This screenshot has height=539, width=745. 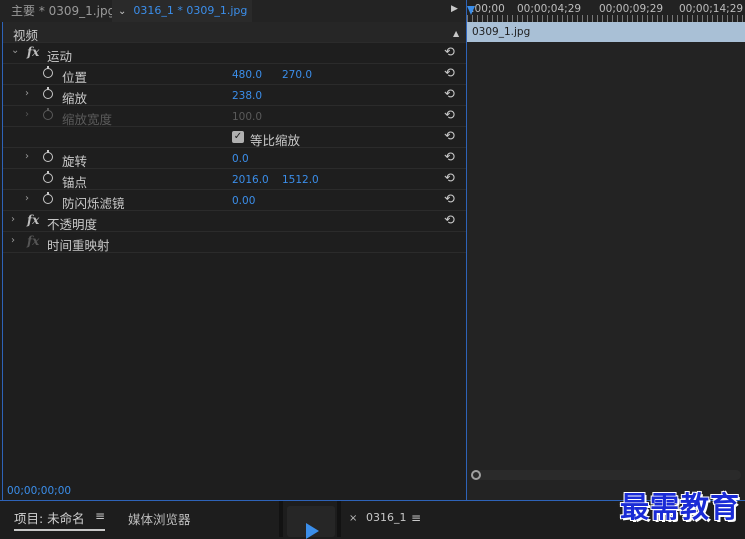 I want to click on tab-media-browser: 媒体浏览器, so click(x=159, y=518).